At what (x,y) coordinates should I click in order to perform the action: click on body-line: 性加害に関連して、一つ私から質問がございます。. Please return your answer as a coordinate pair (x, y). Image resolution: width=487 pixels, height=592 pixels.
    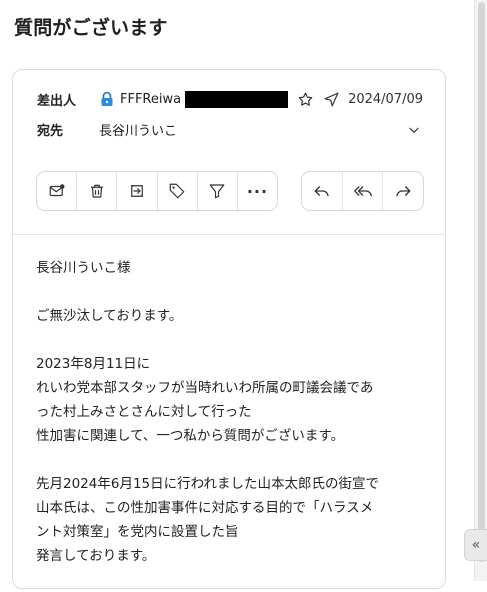
    Looking at the image, I should click on (190, 436).